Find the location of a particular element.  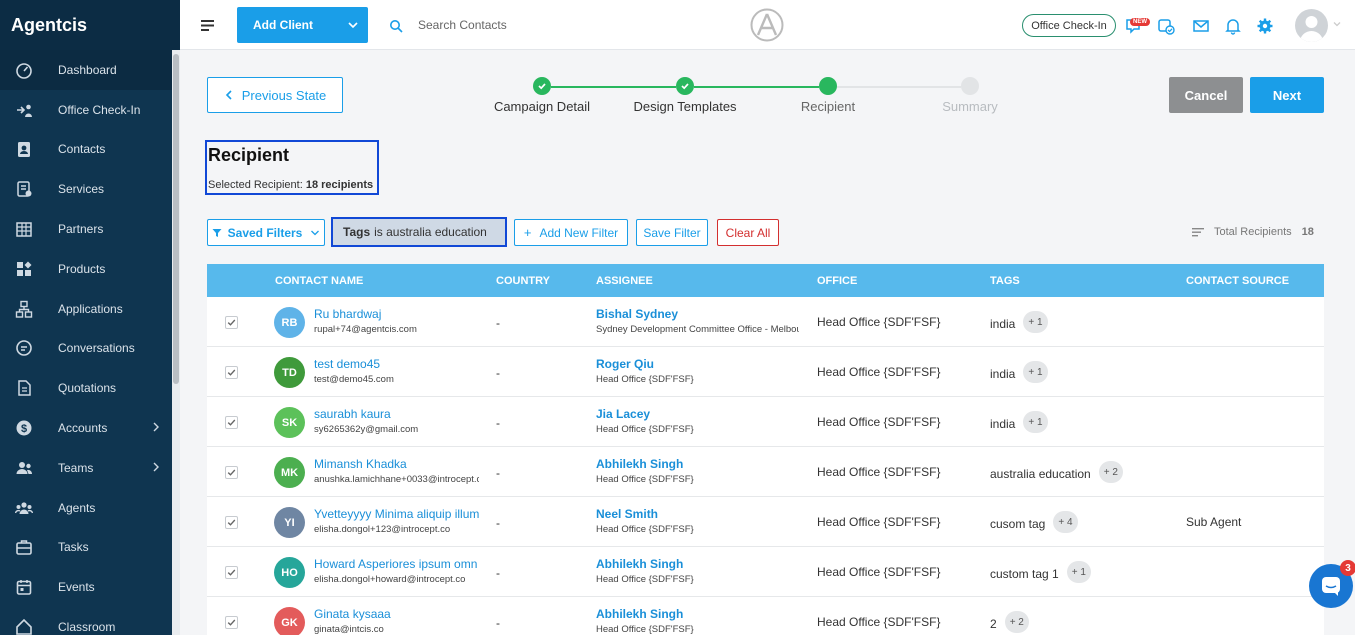

column-header-contact-name: CONTACT NAME is located at coordinates (319, 281).